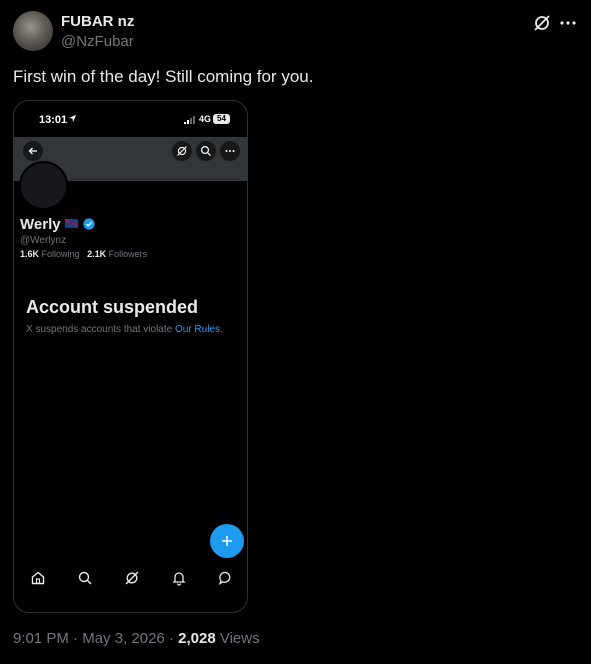 Image resolution: width=591 pixels, height=664 pixels. Describe the element at coordinates (30, 254) in the screenshot. I see `following-count: 1.6K` at that location.